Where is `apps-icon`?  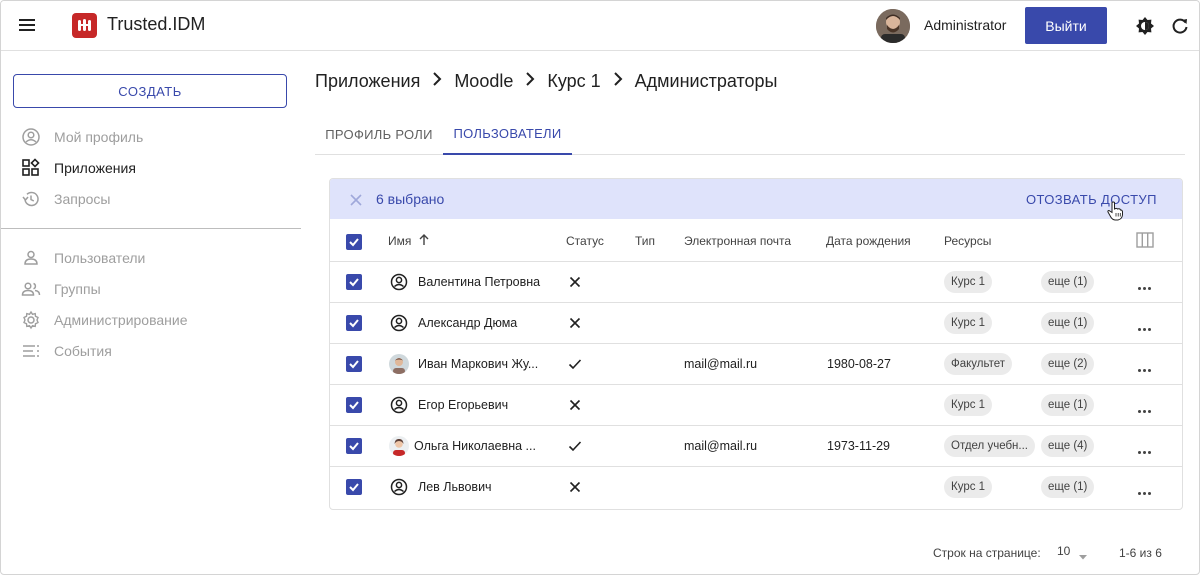 apps-icon is located at coordinates (31, 168).